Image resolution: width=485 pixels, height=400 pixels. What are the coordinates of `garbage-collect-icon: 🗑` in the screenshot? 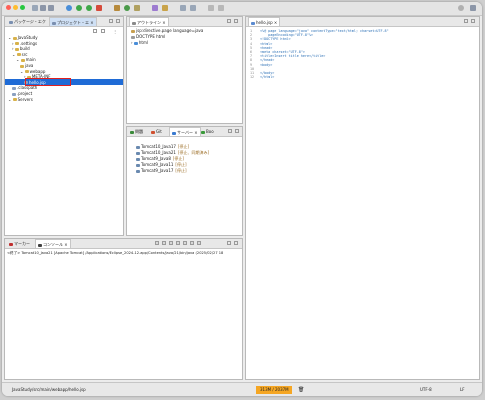 It's located at (301, 390).